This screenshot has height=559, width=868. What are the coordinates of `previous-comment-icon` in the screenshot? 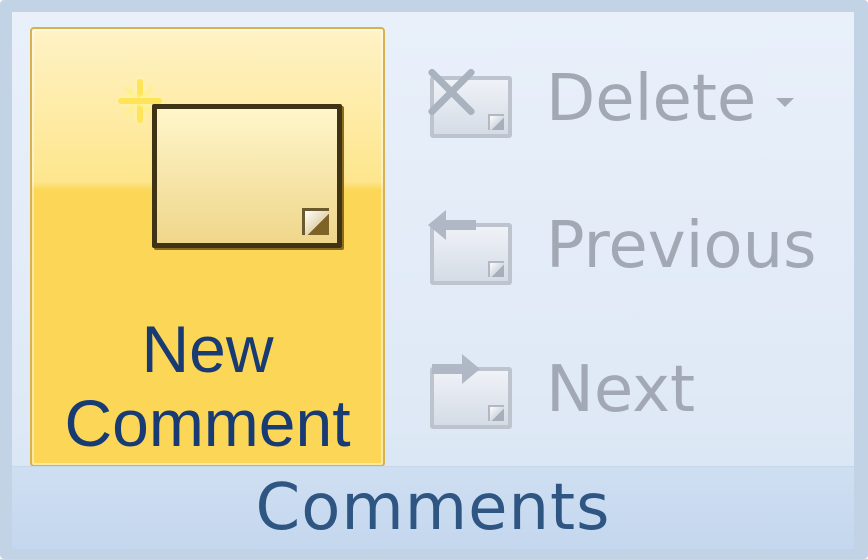 It's located at (472, 248).